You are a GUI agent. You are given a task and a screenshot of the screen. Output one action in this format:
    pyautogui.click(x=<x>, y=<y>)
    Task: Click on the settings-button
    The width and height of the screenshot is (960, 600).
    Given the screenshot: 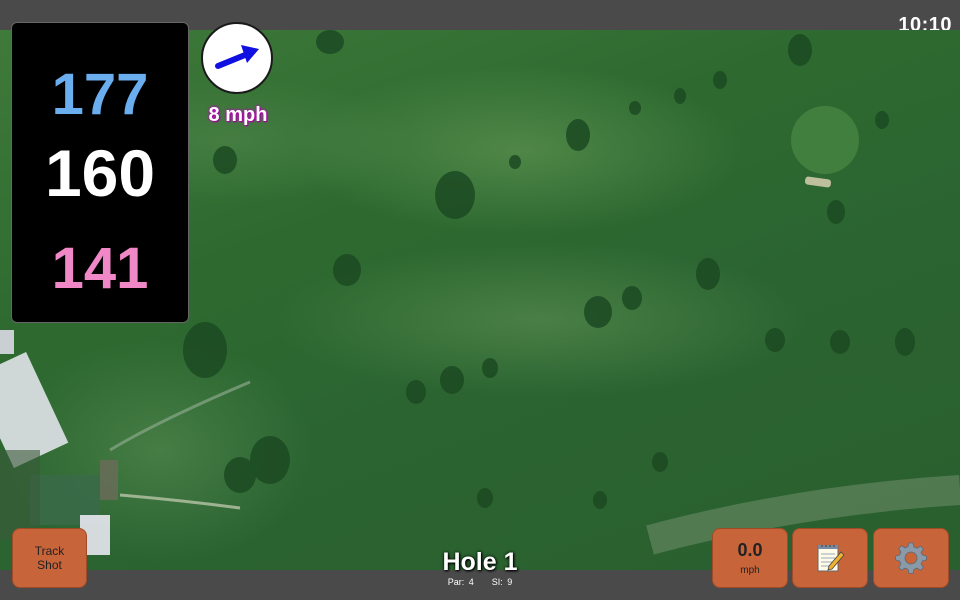 What is the action you would take?
    pyautogui.click(x=911, y=558)
    